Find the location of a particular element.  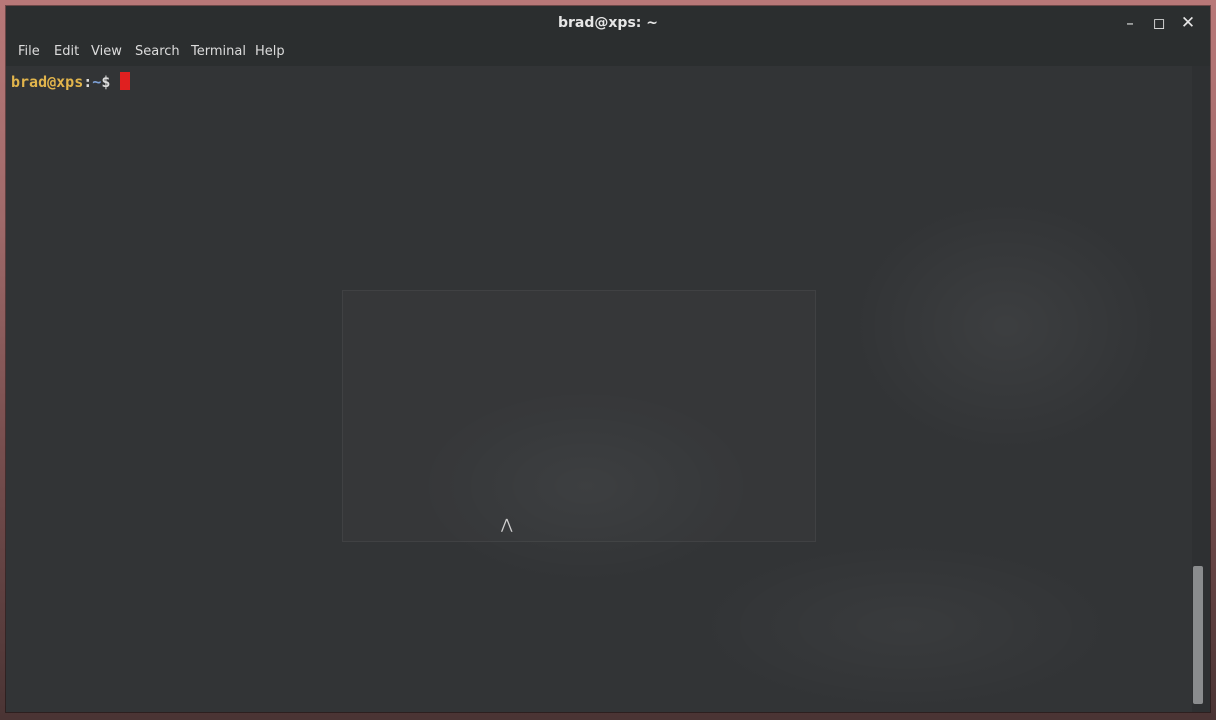

menu-help: Help is located at coordinates (270, 51).